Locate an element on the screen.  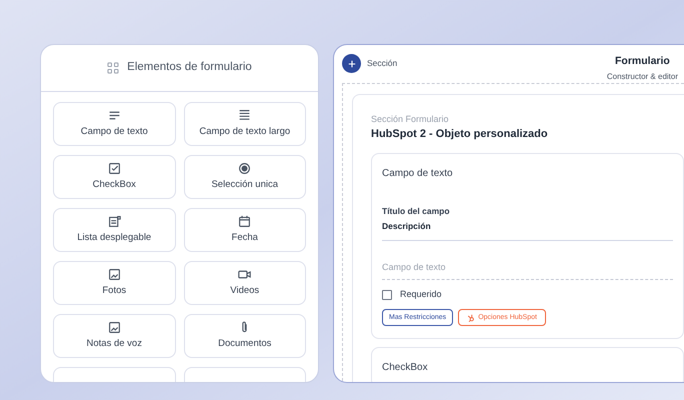
required-checkbox is located at coordinates (387, 295).